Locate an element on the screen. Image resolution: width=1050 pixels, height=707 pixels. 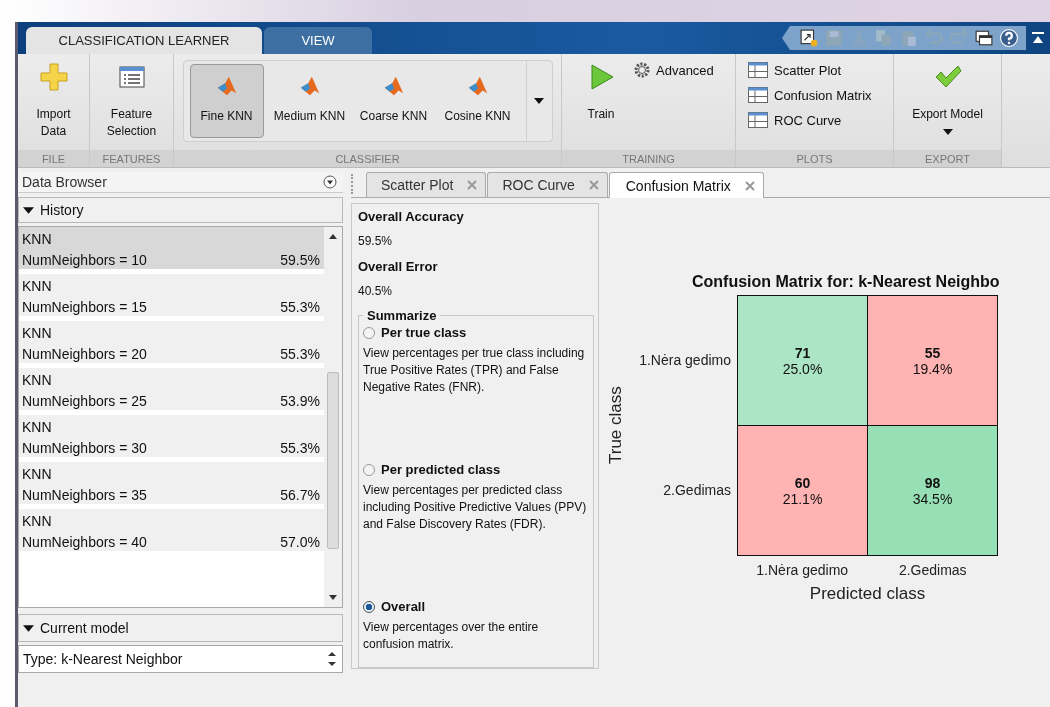
plus-icon is located at coordinates (53, 77).